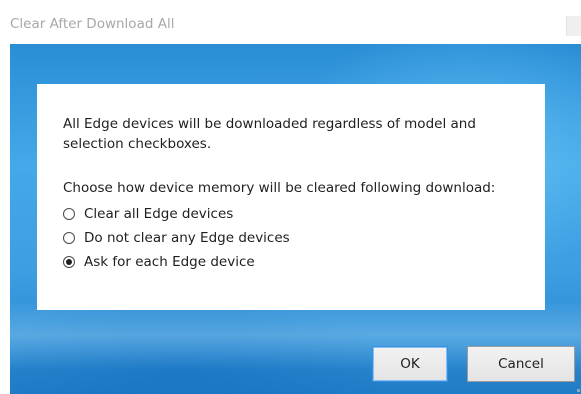 This screenshot has width=581, height=394. I want to click on ok-button: OK, so click(410, 364).